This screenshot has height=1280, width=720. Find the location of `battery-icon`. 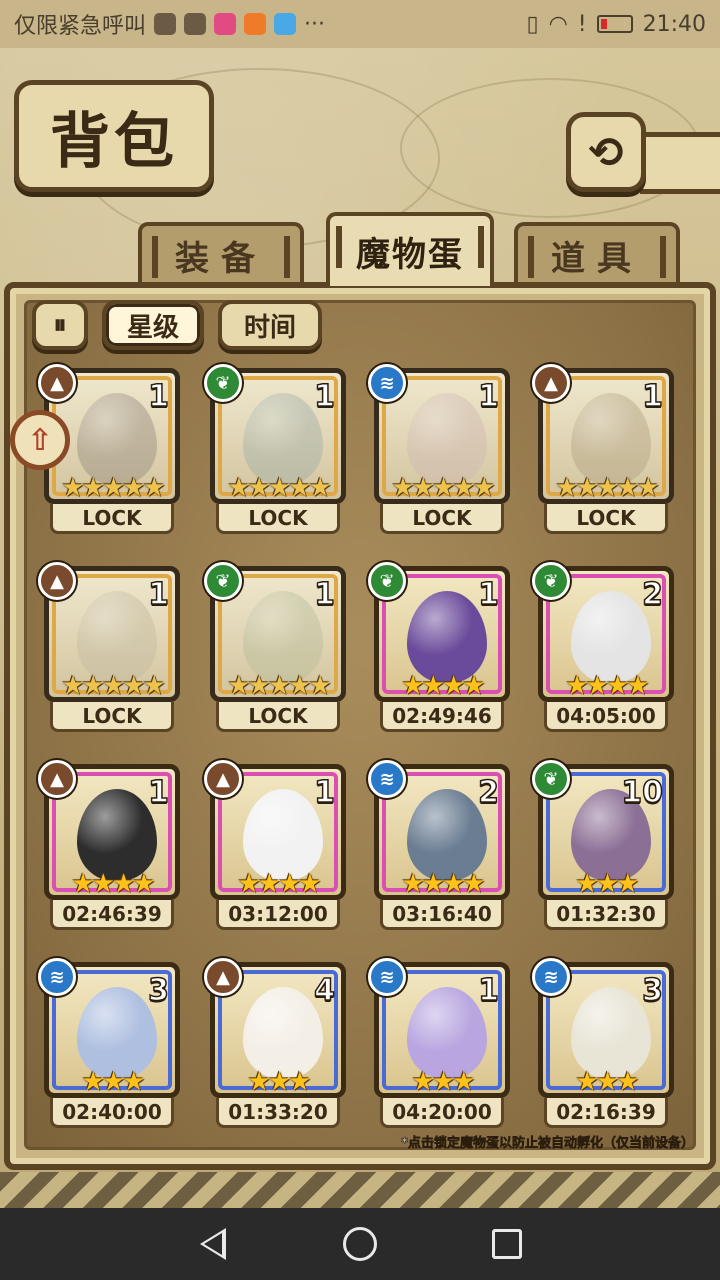

battery-icon is located at coordinates (614, 24).